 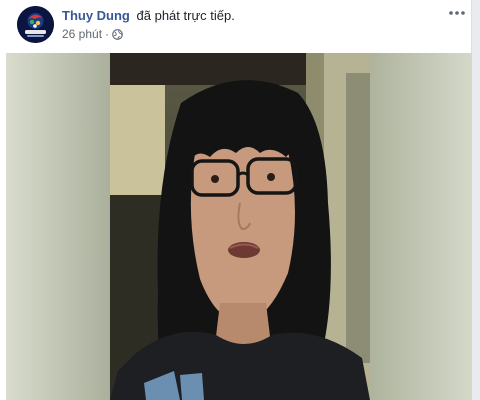 I want to click on author-avatar, so click(x=35, y=24).